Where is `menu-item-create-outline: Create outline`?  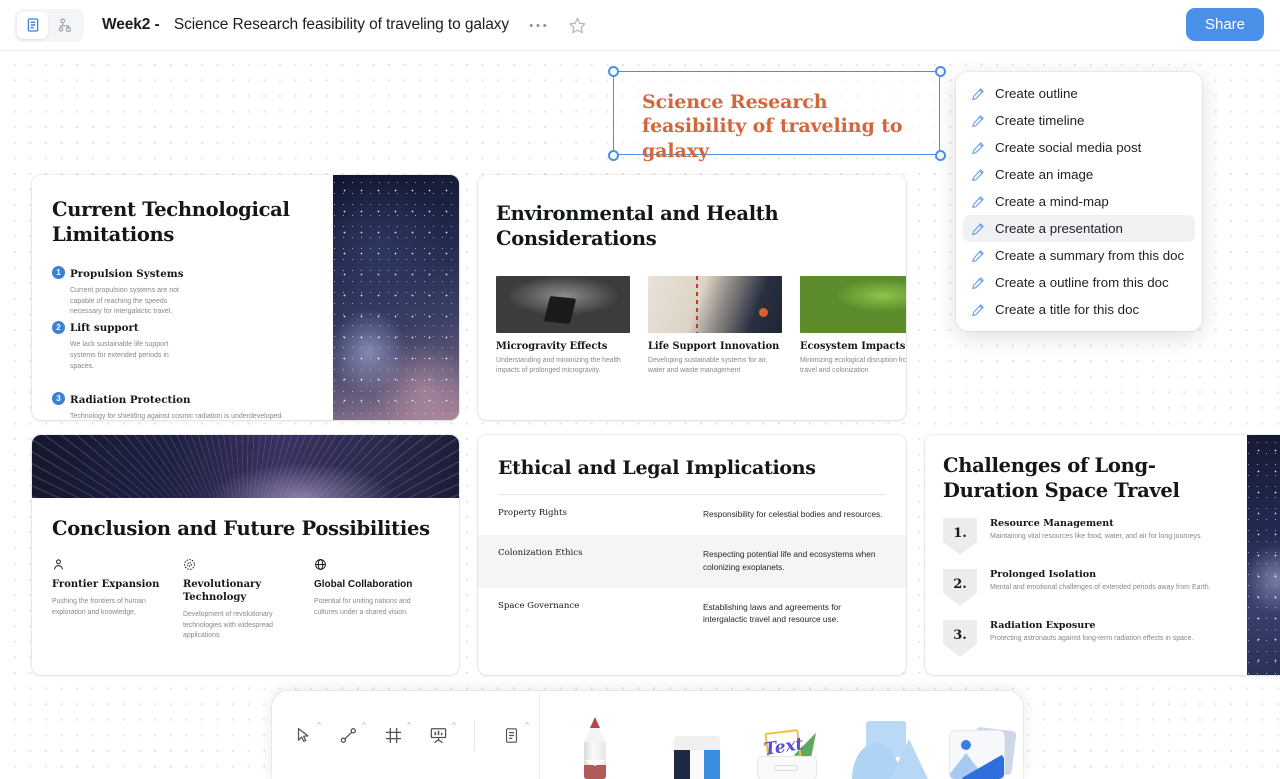
menu-item-create-outline: Create outline is located at coordinates (1079, 93).